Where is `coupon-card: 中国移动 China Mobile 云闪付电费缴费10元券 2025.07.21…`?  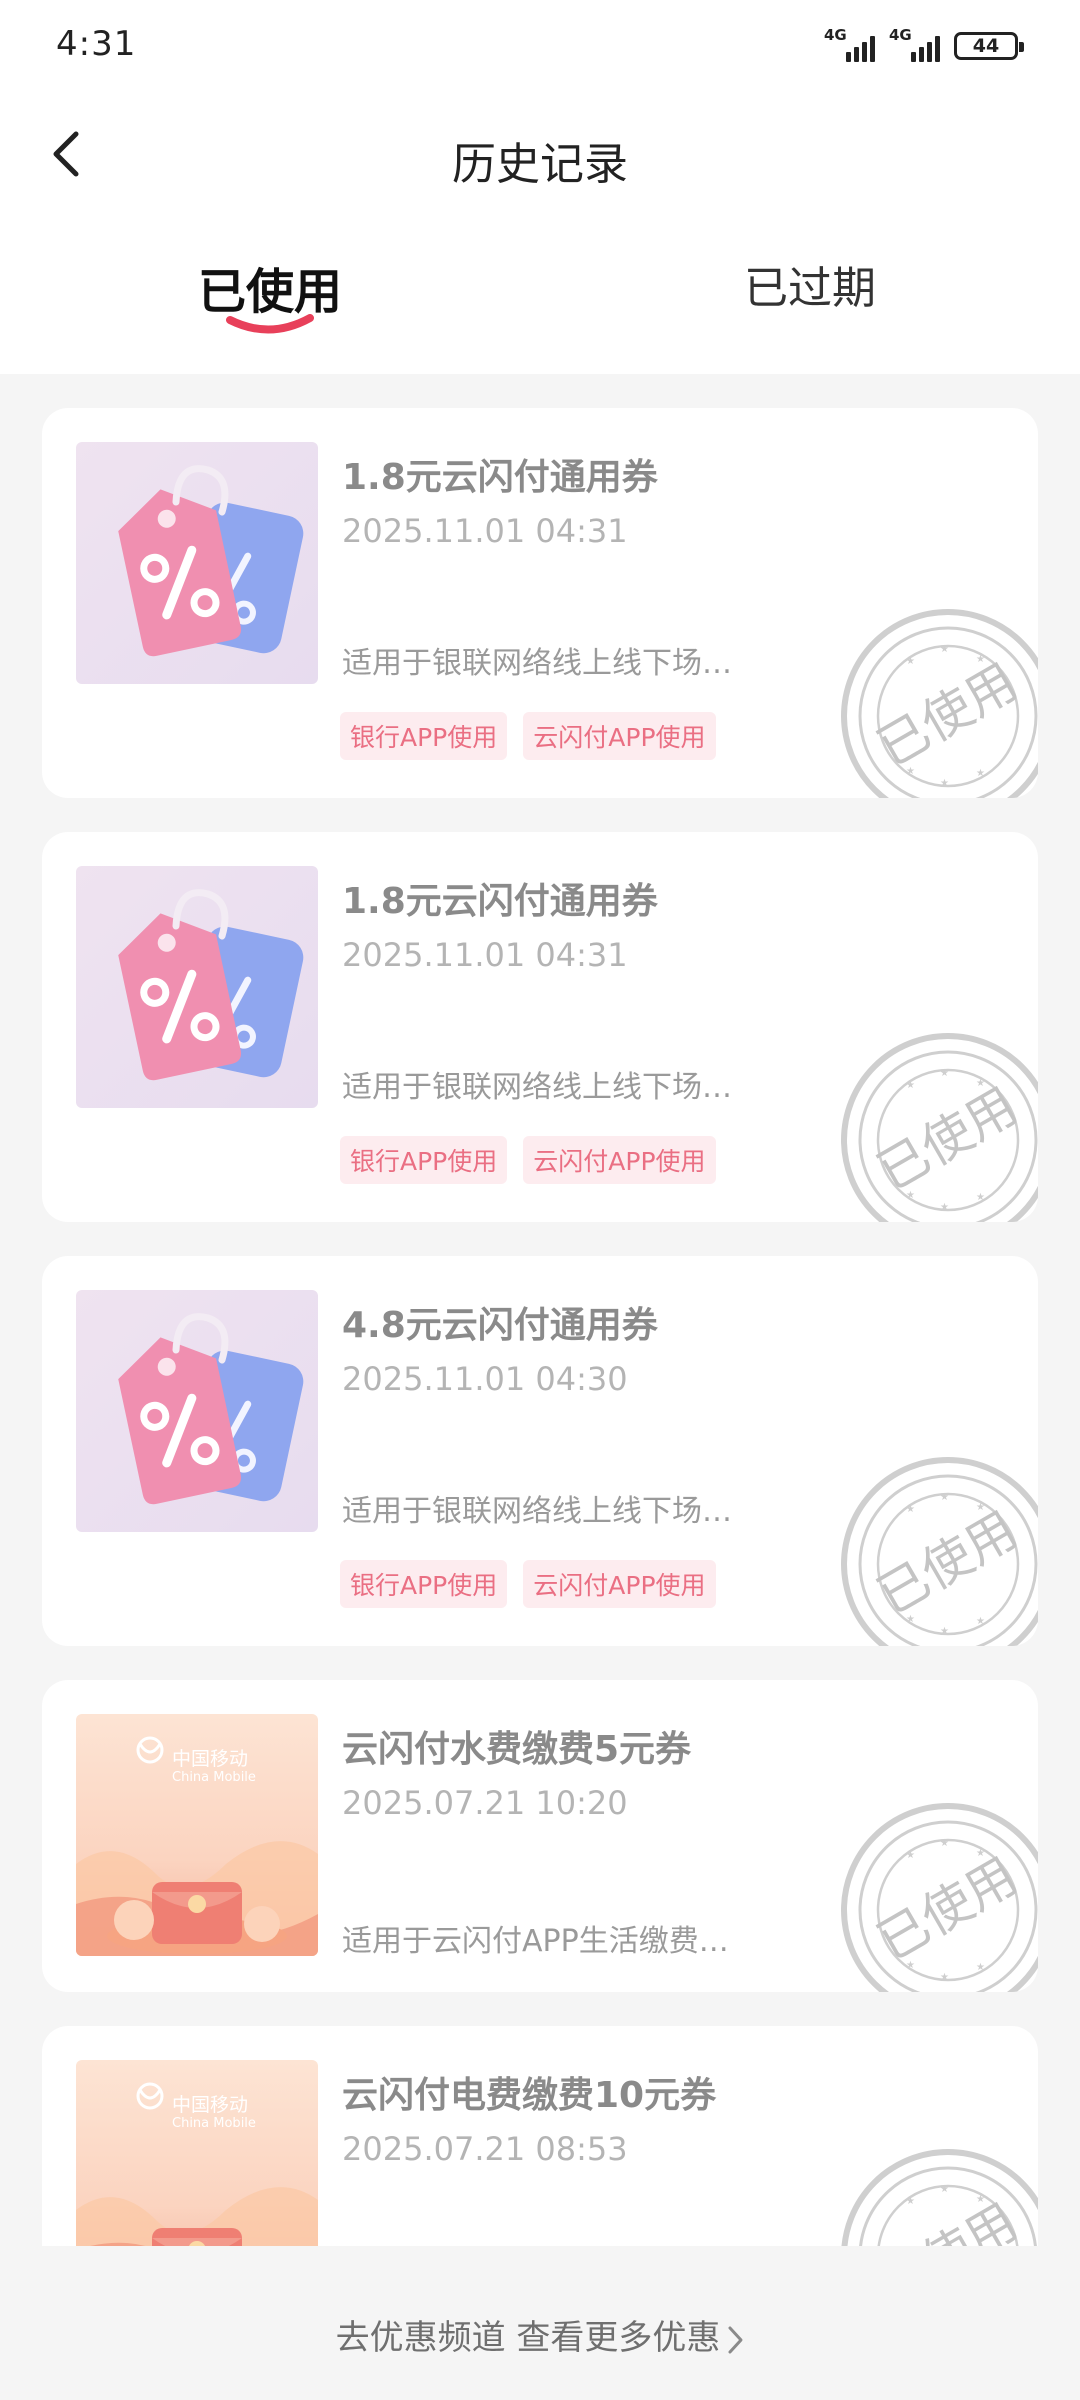
coupon-card: 中国移动 China Mobile 云闪付电费缴费10元券 2025.07.21… is located at coordinates (540, 2136).